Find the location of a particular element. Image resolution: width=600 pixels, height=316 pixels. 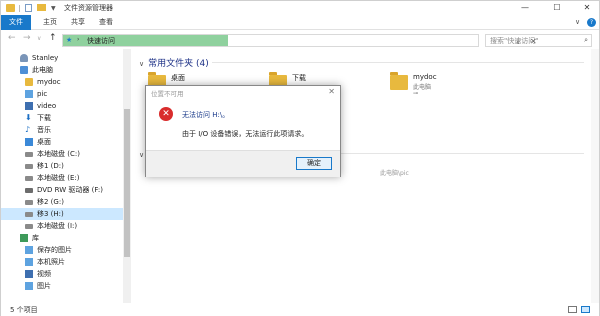

search-placeholder: 搜索"快速访问" is located at coordinates (514, 41).